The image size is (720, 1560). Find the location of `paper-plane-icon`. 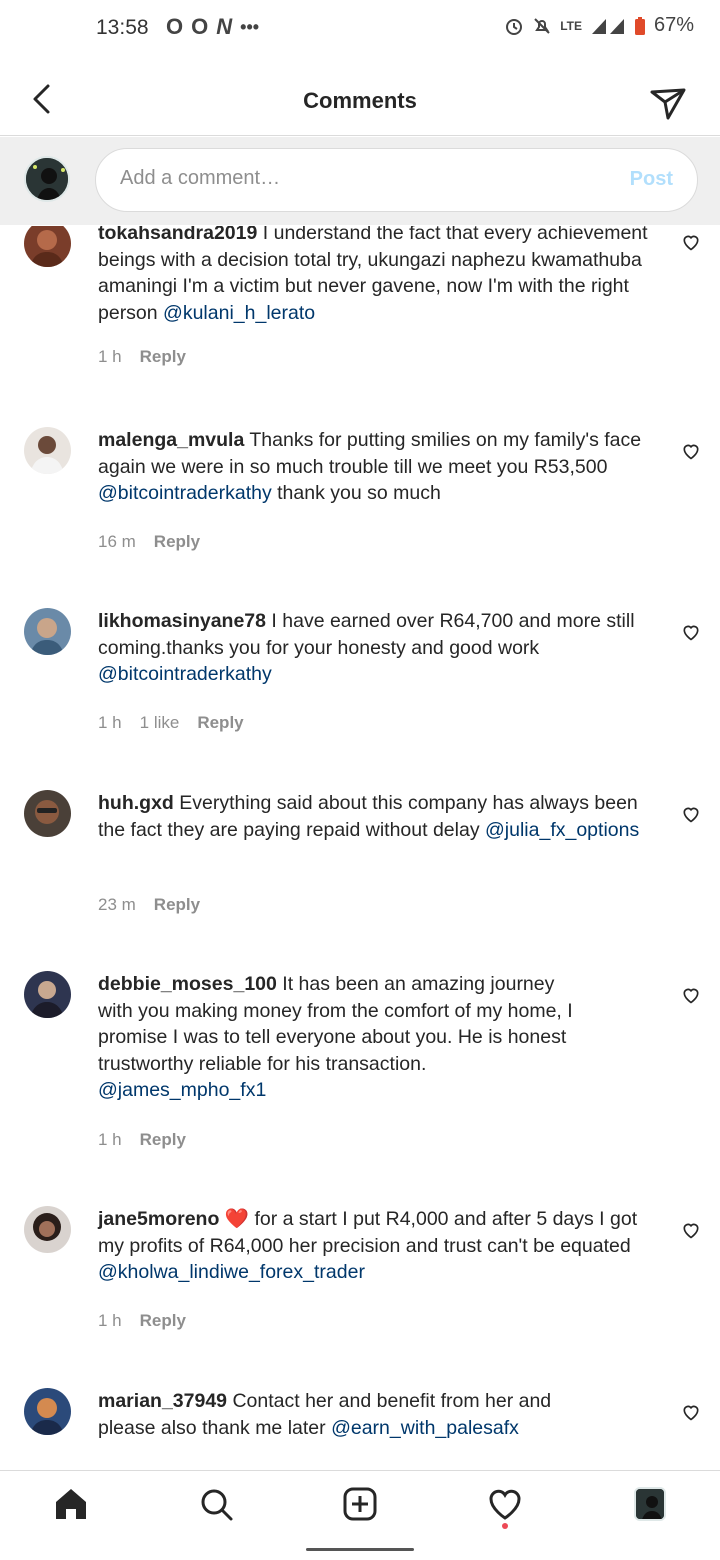

paper-plane-icon is located at coordinates (668, 102).